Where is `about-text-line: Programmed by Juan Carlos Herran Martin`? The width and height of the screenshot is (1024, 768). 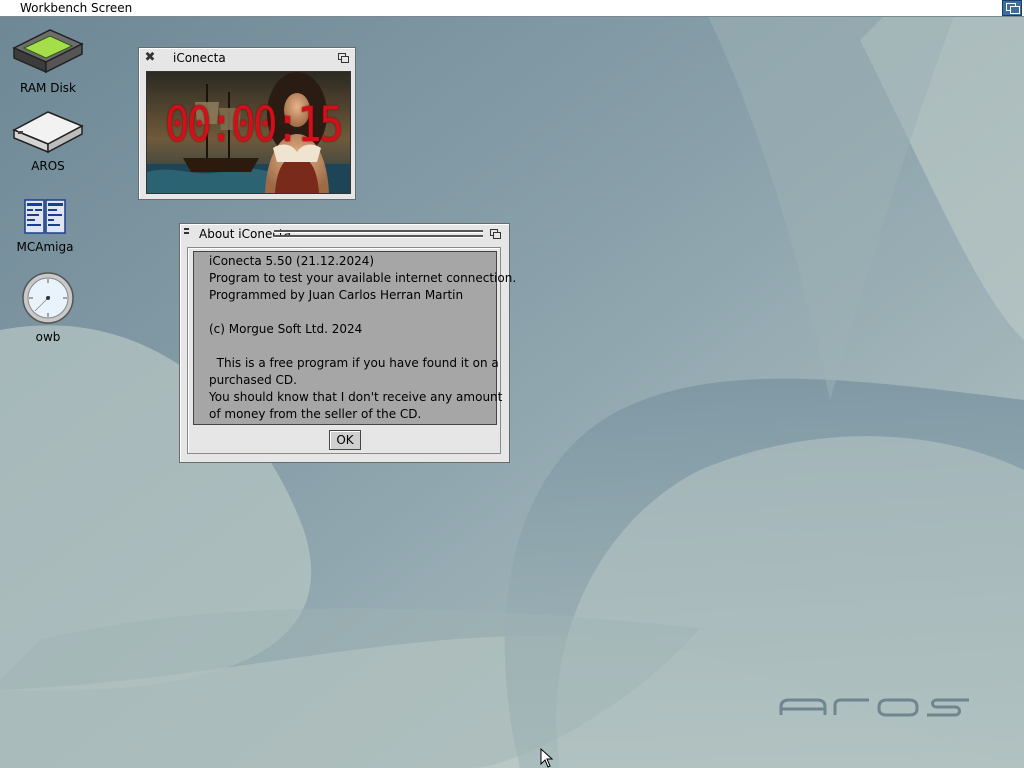
about-text-line: Programmed by Juan Carlos Herran Martin is located at coordinates (336, 295).